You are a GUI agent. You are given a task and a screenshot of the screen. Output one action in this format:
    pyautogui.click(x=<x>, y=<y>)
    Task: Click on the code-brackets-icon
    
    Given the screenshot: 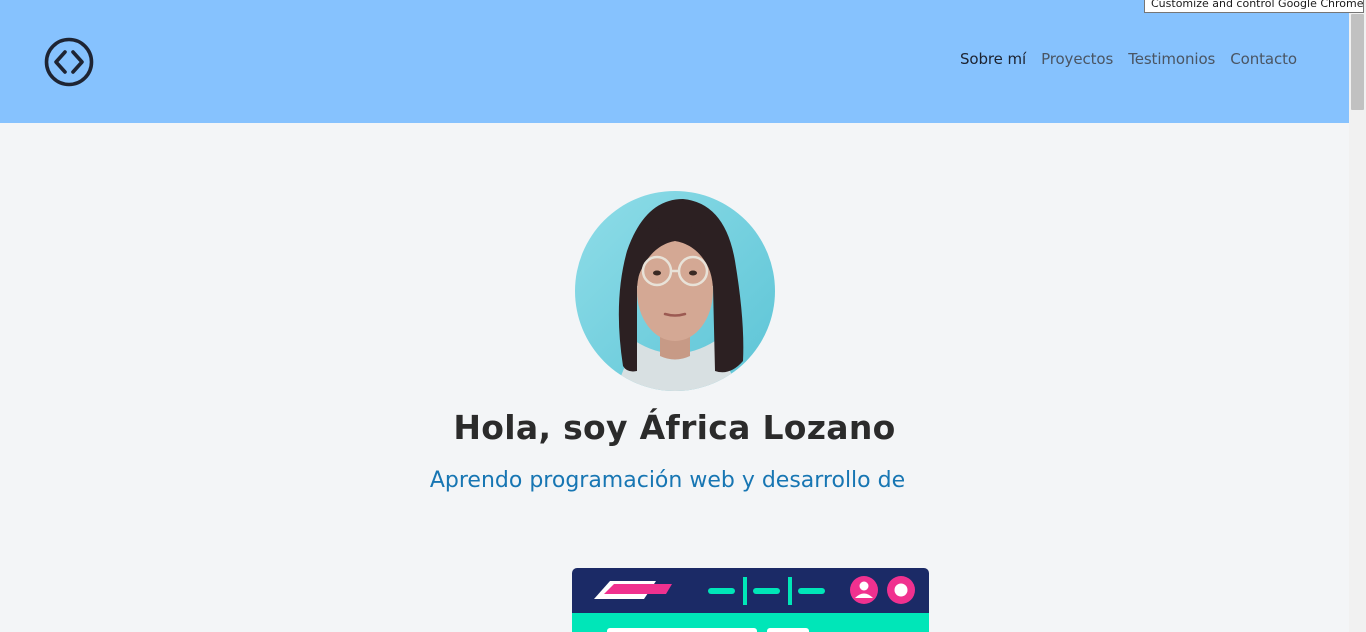 What is the action you would take?
    pyautogui.click(x=69, y=62)
    